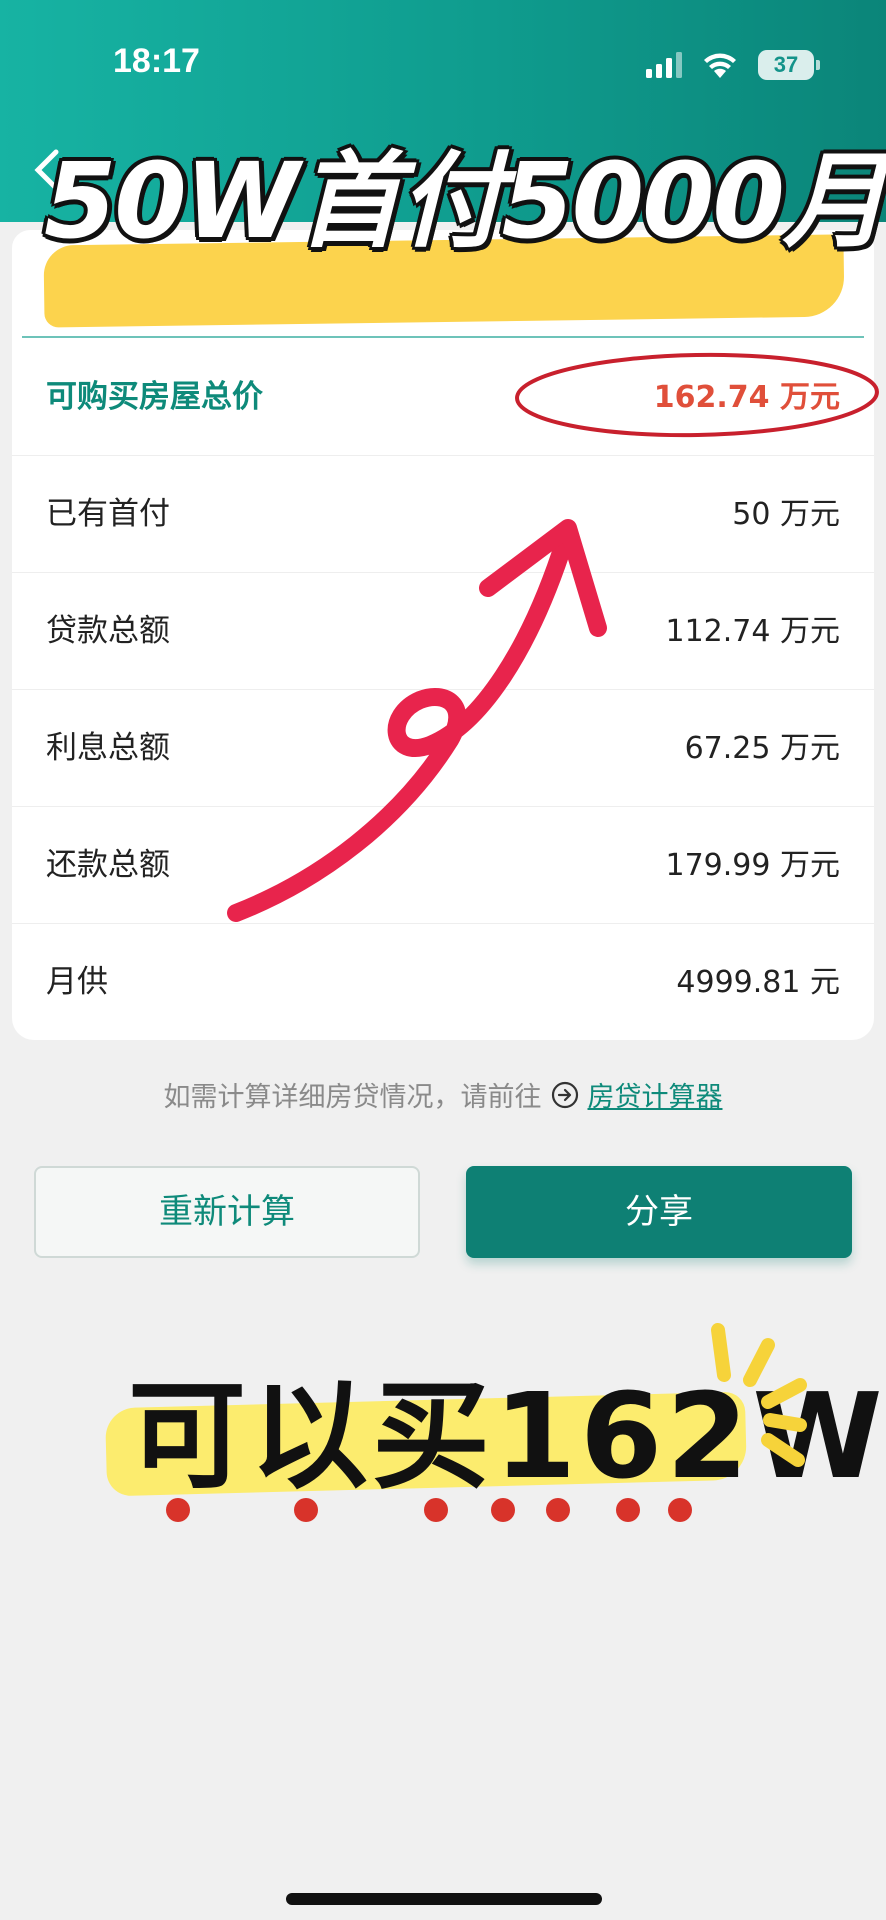 Image resolution: width=886 pixels, height=1920 pixels. I want to click on result-value: 162.74 万元, so click(746, 397).